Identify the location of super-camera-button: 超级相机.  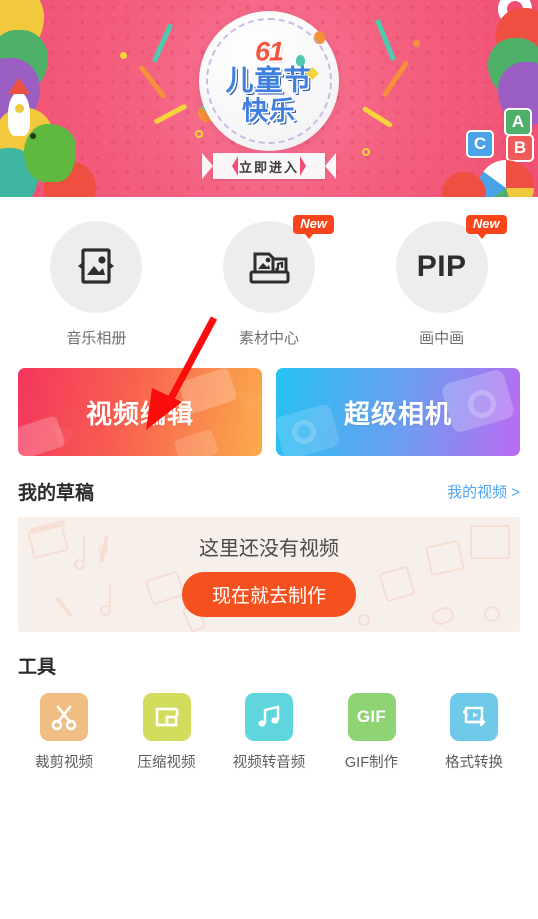
(398, 412).